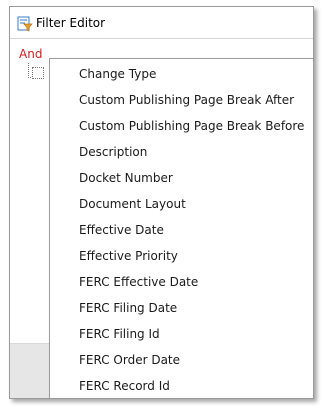 This screenshot has width=323, height=410. I want to click on dropdown-item: Custom Publishing Page Break After, so click(181, 100).